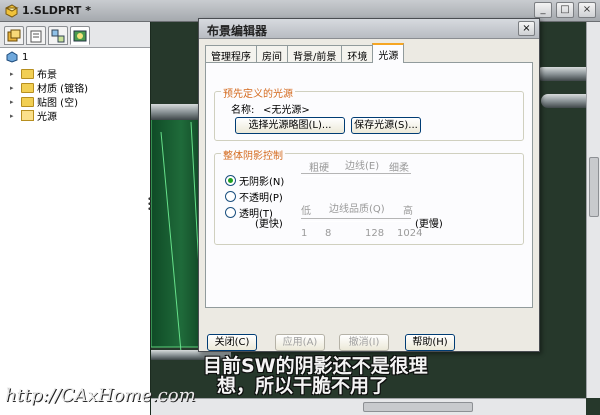  Describe the element at coordinates (399, 168) in the screenshot. I see `edge-soft-label: 细柔` at that location.